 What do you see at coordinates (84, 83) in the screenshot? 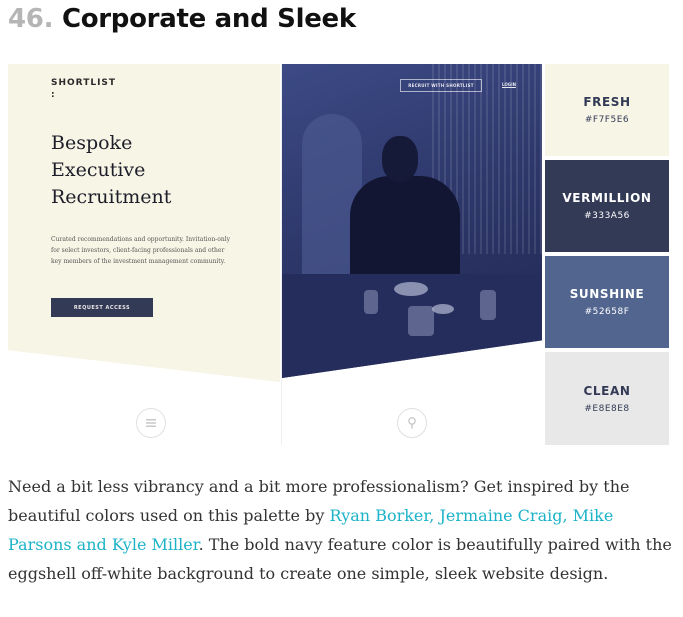
I see `mockup-logo: SHORTLIST` at bounding box center [84, 83].